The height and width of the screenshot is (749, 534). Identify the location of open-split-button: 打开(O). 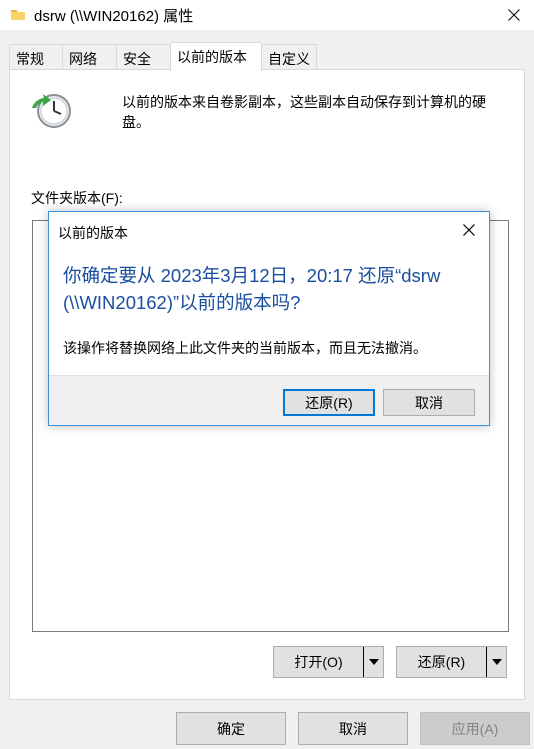
(328, 662).